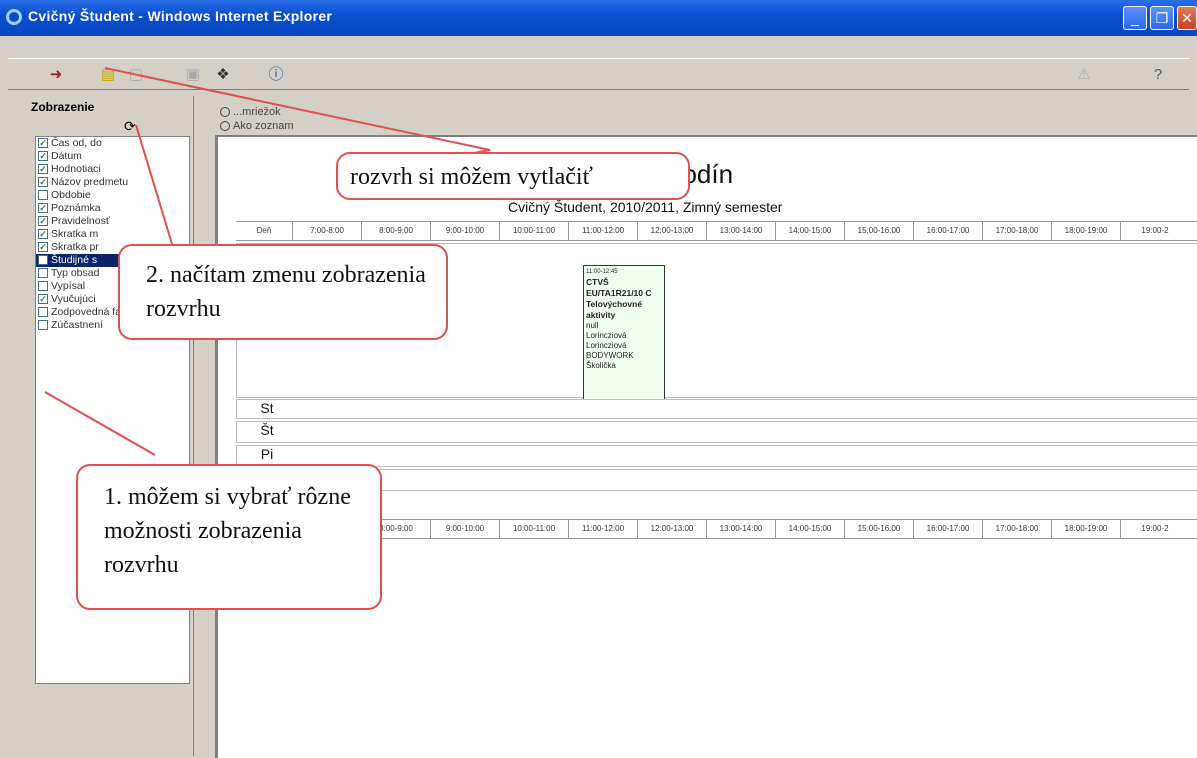 Image resolution: width=1197 pixels, height=758 pixels. I want to click on display-option-label: Skratka m, so click(75, 234).